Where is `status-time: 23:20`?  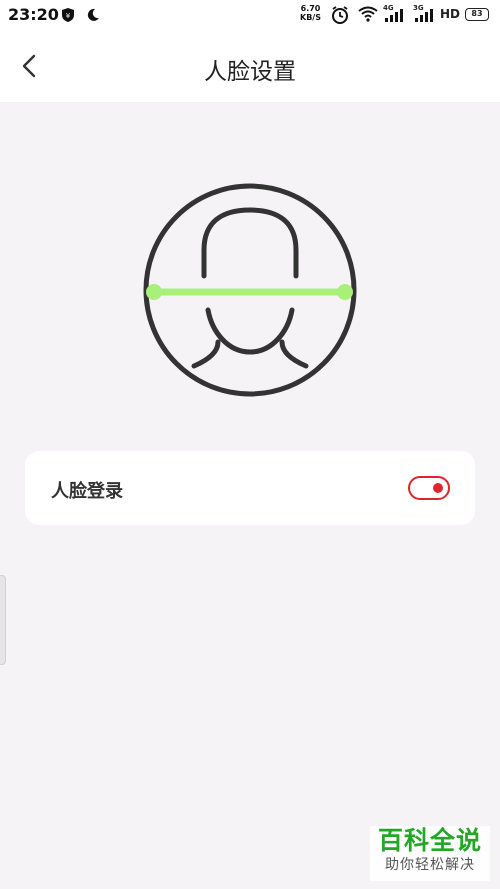 status-time: 23:20 is located at coordinates (33, 14).